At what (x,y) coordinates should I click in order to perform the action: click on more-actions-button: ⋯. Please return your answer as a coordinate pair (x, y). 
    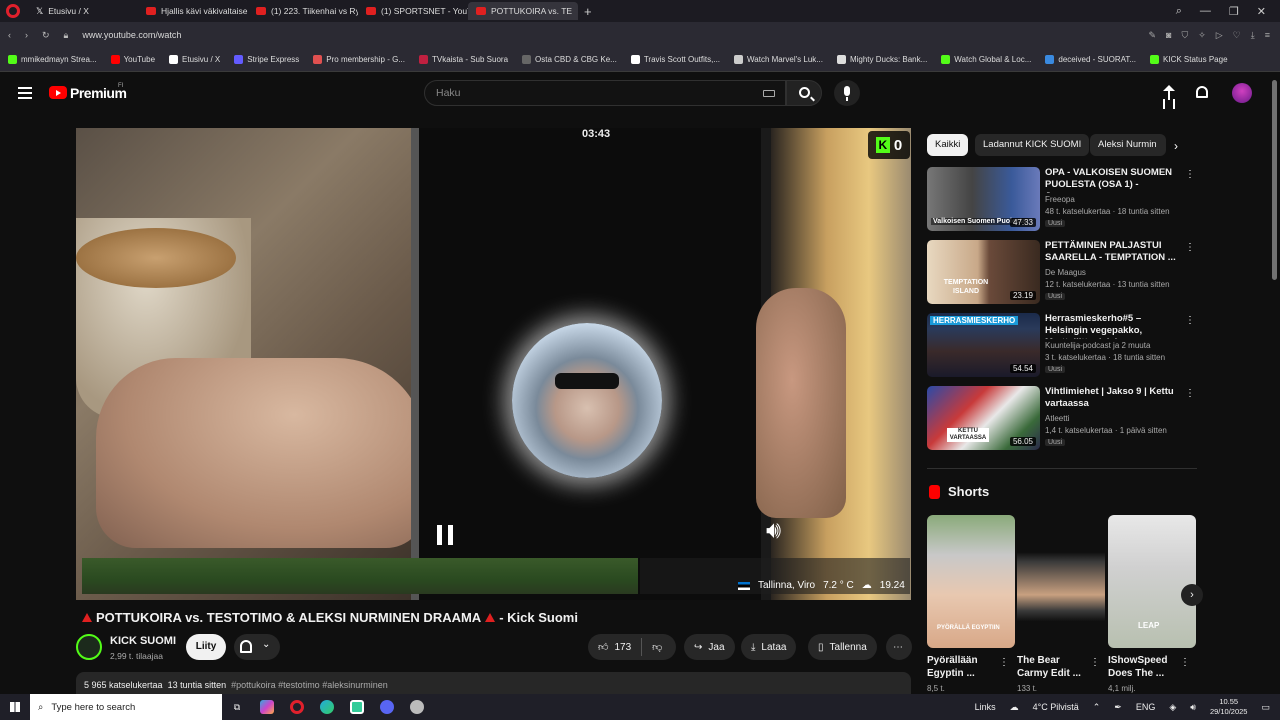
    Looking at the image, I should click on (899, 647).